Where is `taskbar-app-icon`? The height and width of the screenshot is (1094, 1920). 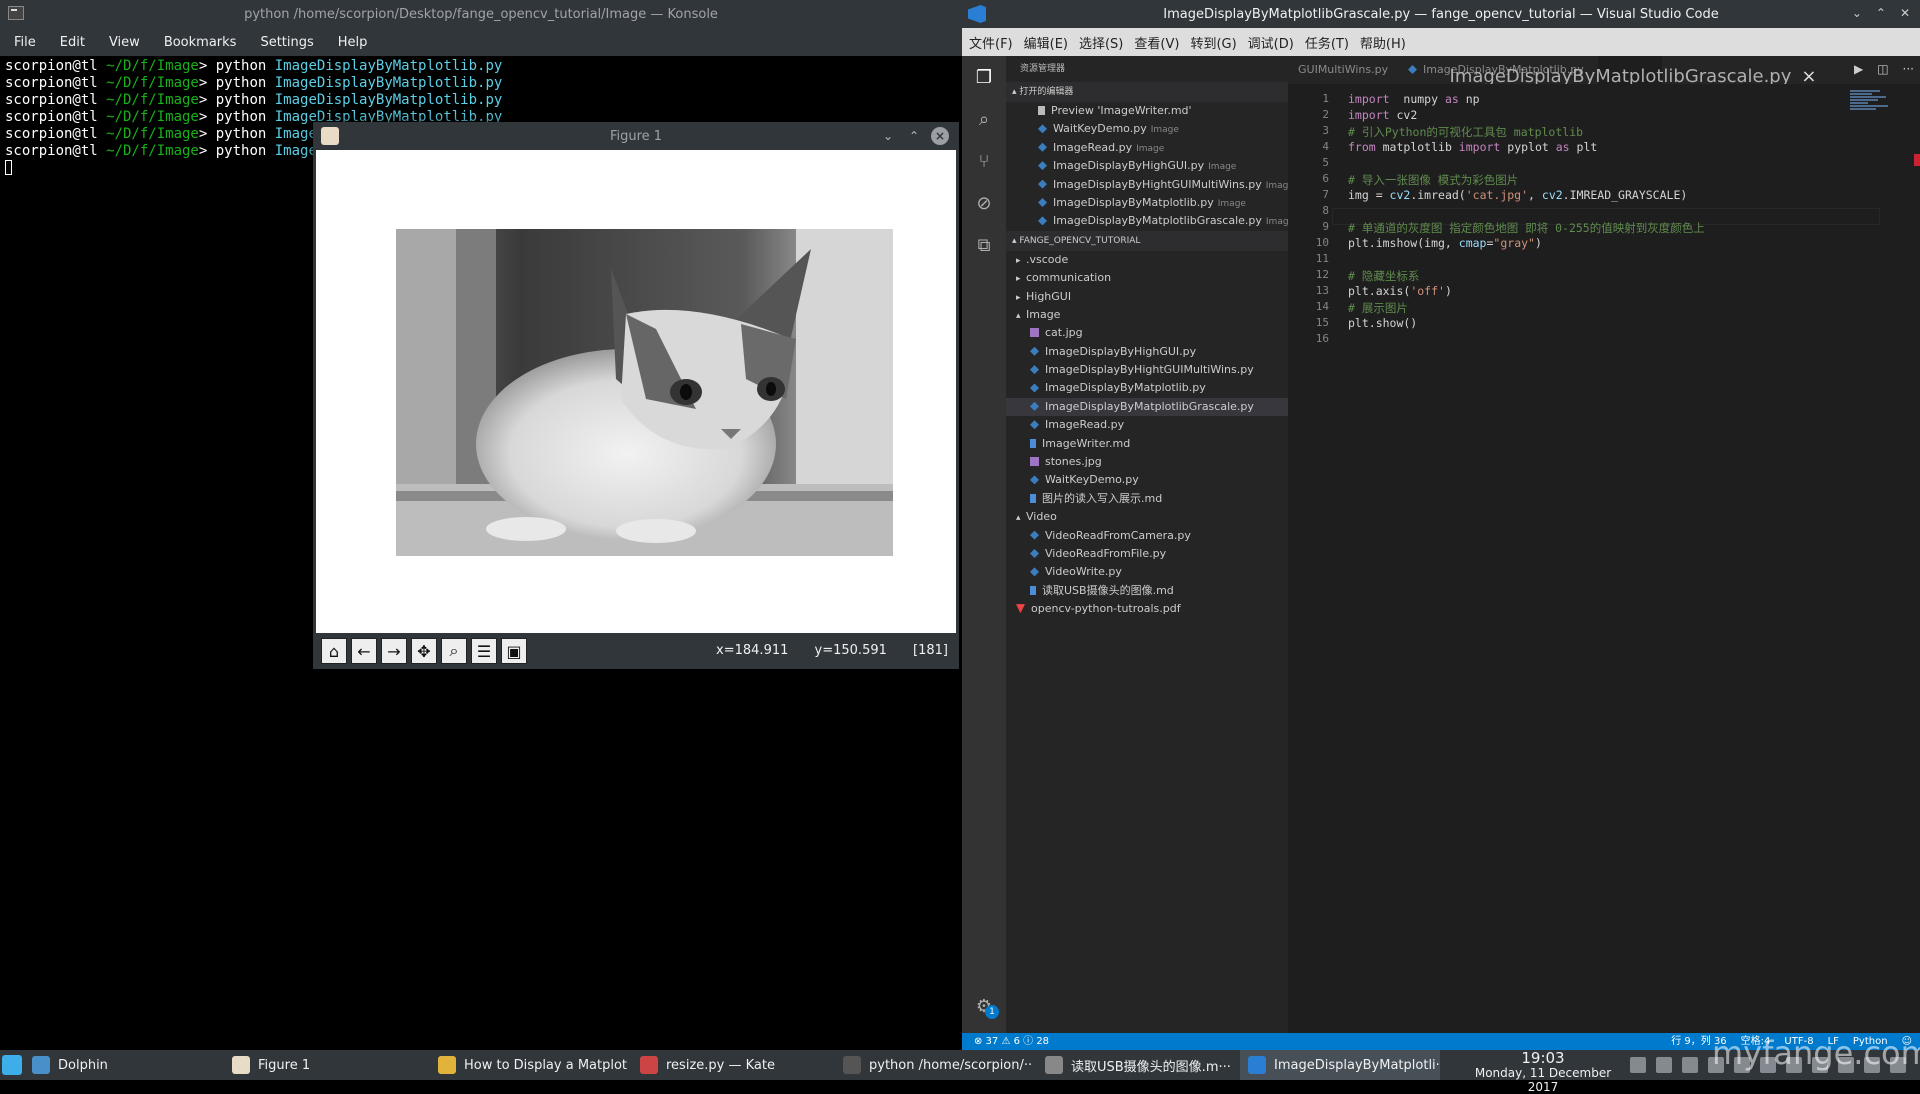
taskbar-app-icon is located at coordinates (1257, 1065).